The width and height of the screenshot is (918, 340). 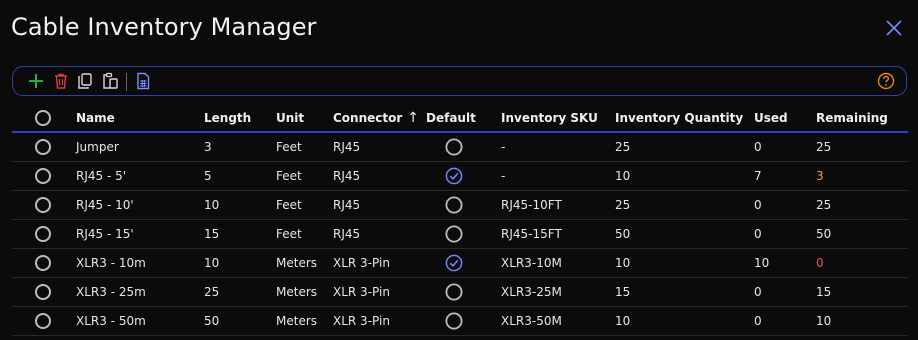 What do you see at coordinates (43, 117) in the screenshot?
I see `select-all-radio` at bounding box center [43, 117].